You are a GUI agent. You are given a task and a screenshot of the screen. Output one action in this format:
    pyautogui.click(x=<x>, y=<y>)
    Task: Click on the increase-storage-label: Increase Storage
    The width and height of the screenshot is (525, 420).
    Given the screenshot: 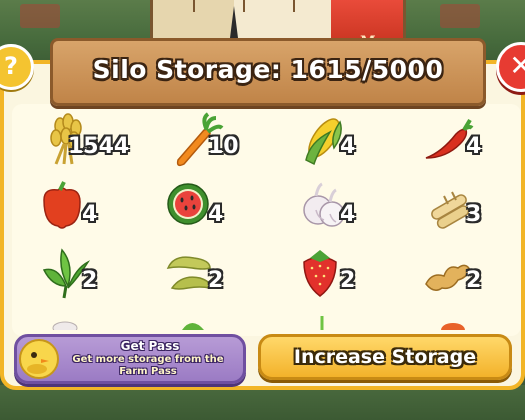 What is the action you would take?
    pyautogui.click(x=385, y=357)
    